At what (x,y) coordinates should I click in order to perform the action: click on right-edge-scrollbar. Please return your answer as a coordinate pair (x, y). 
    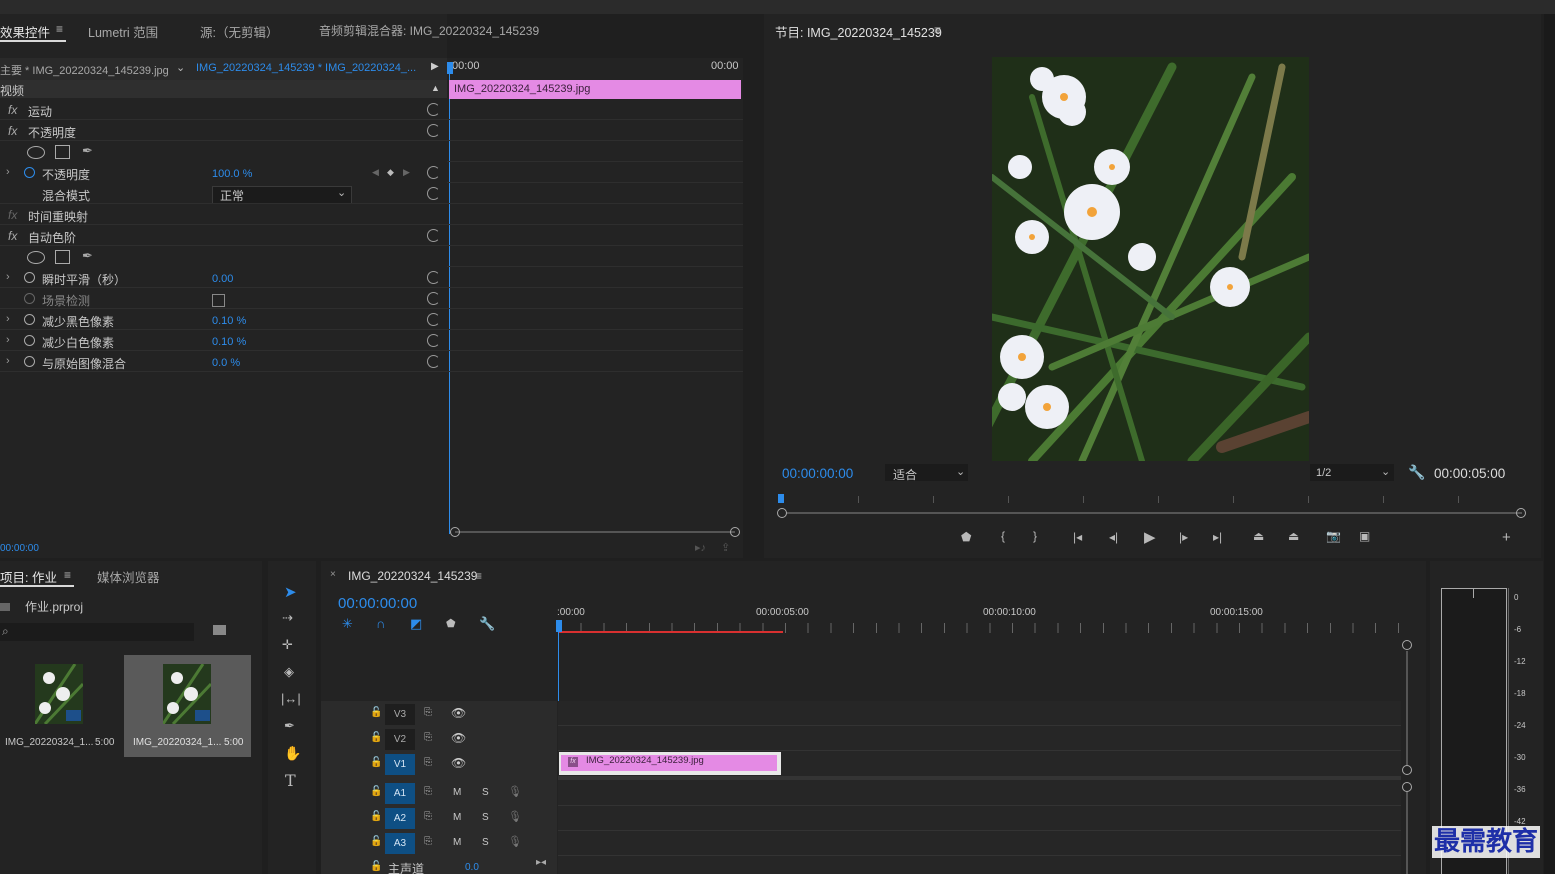
    Looking at the image, I should click on (1549, 444).